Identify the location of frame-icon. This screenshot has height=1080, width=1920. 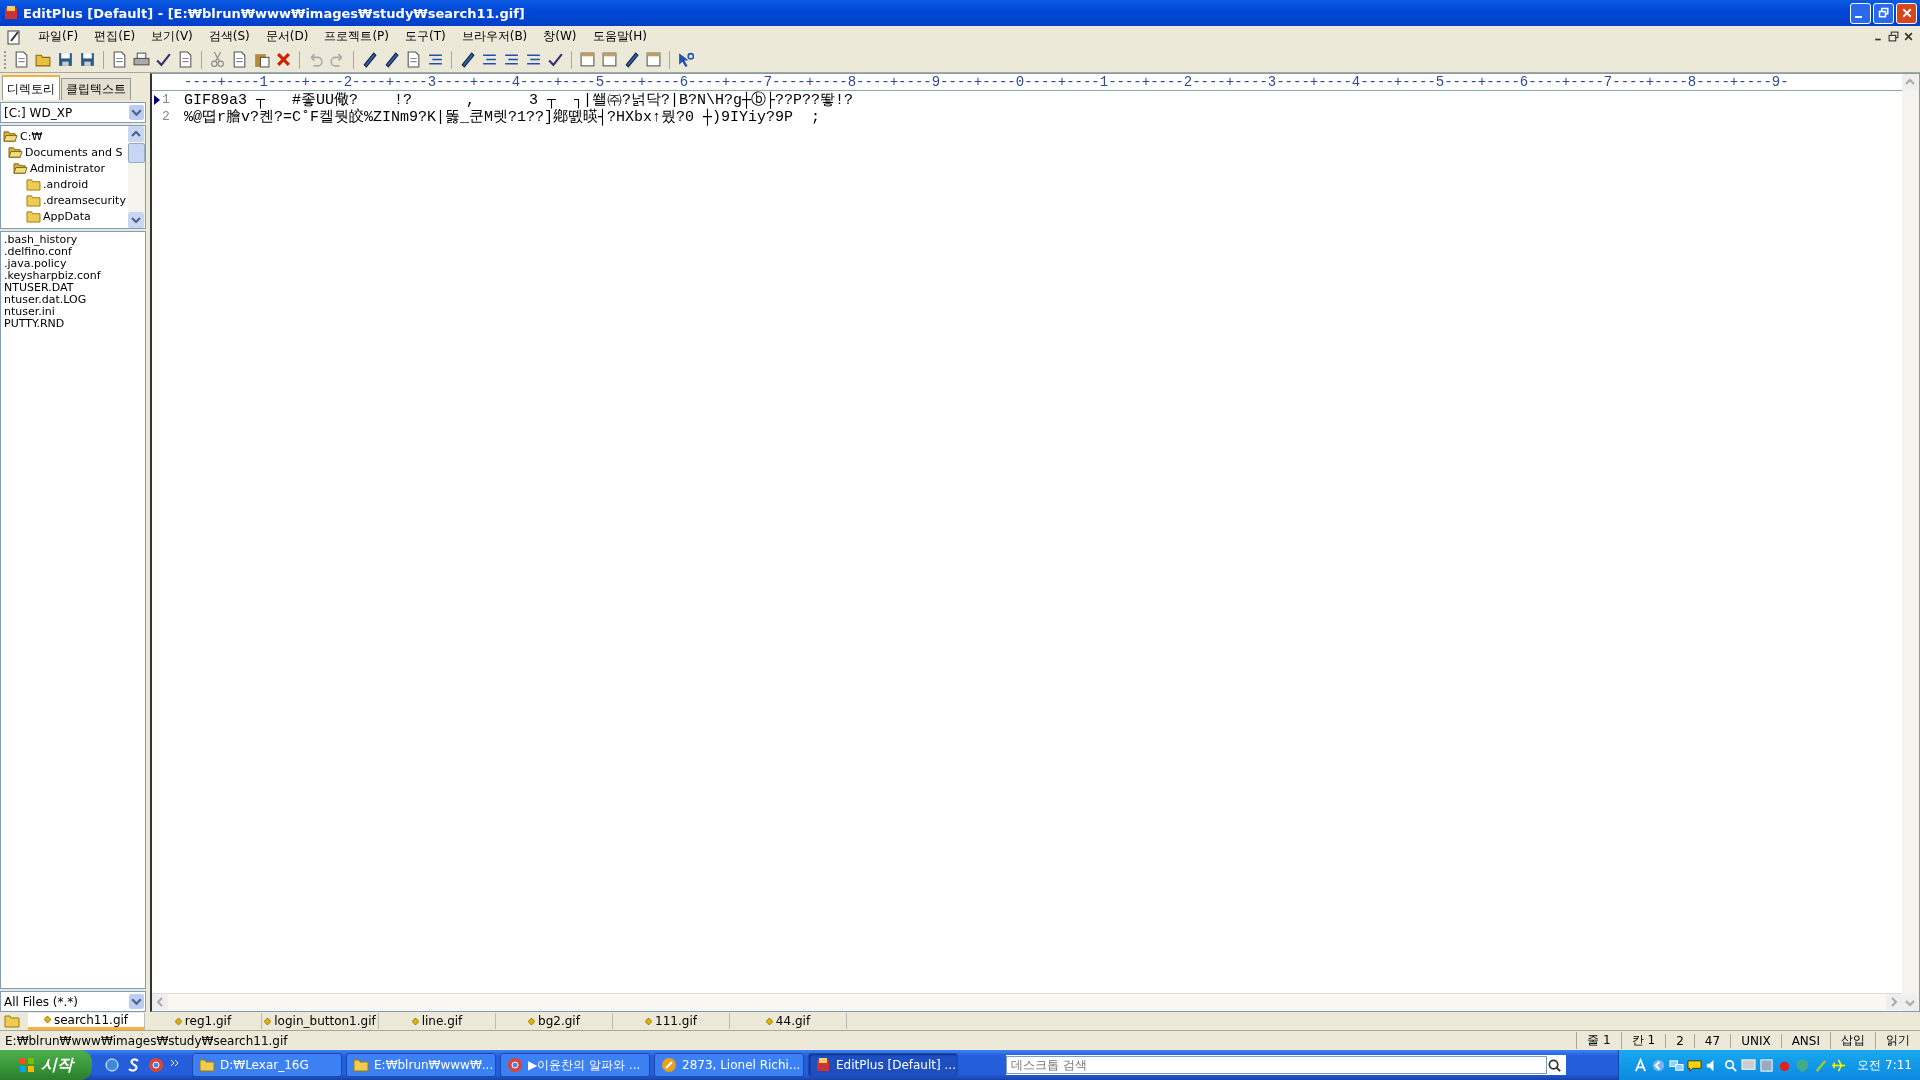
(653, 59).